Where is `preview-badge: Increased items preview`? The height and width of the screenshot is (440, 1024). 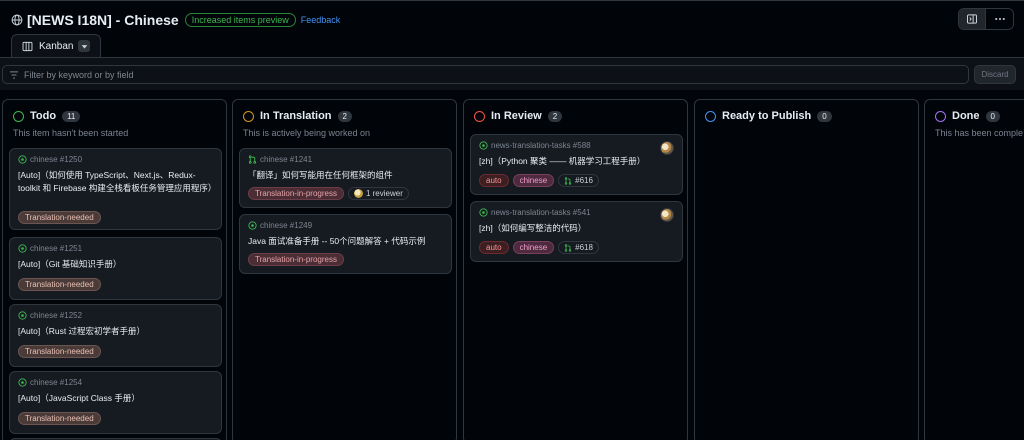 preview-badge: Increased items preview is located at coordinates (240, 20).